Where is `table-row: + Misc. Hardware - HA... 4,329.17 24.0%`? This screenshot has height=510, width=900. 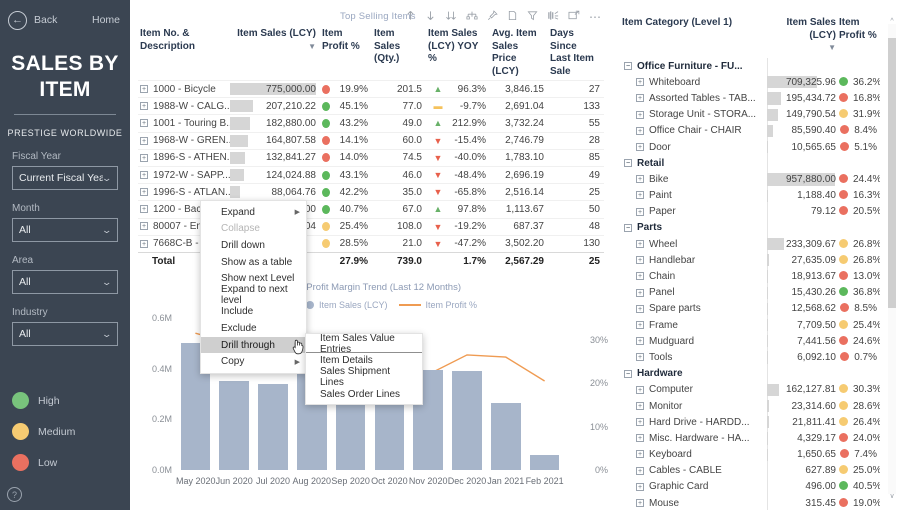 table-row: + Misc. Hardware - HA... 4,329.17 24.0% is located at coordinates (751, 438).